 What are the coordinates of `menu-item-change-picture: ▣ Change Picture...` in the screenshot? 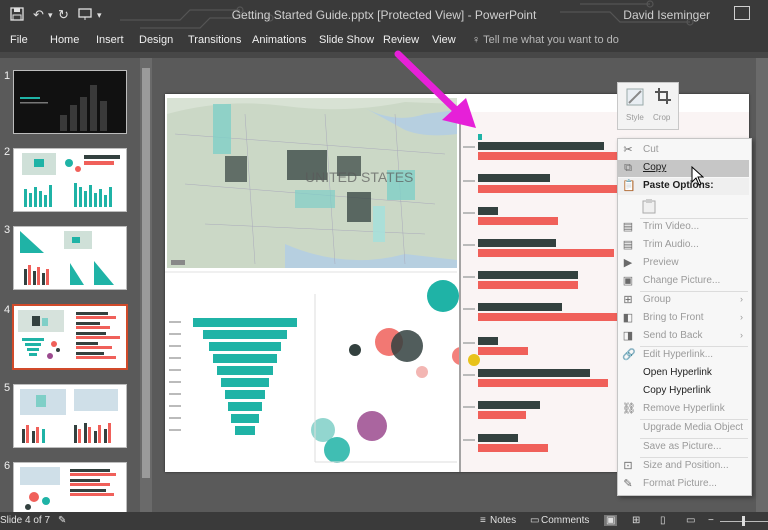 It's located at (683, 281).